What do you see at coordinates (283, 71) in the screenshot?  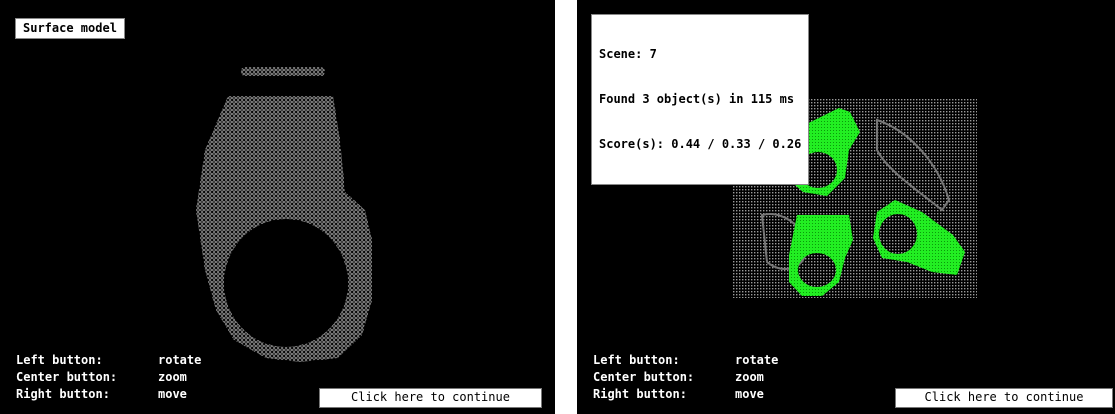 I see `model-top-slab` at bounding box center [283, 71].